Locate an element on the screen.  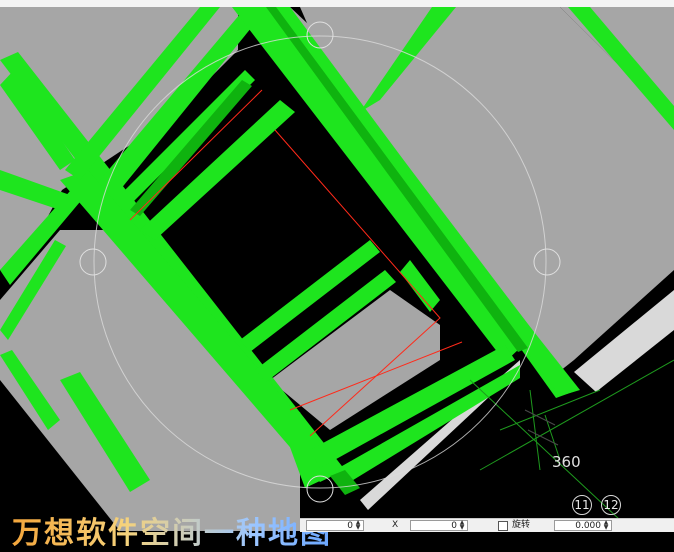
rotate-checkbox is located at coordinates (503, 526).